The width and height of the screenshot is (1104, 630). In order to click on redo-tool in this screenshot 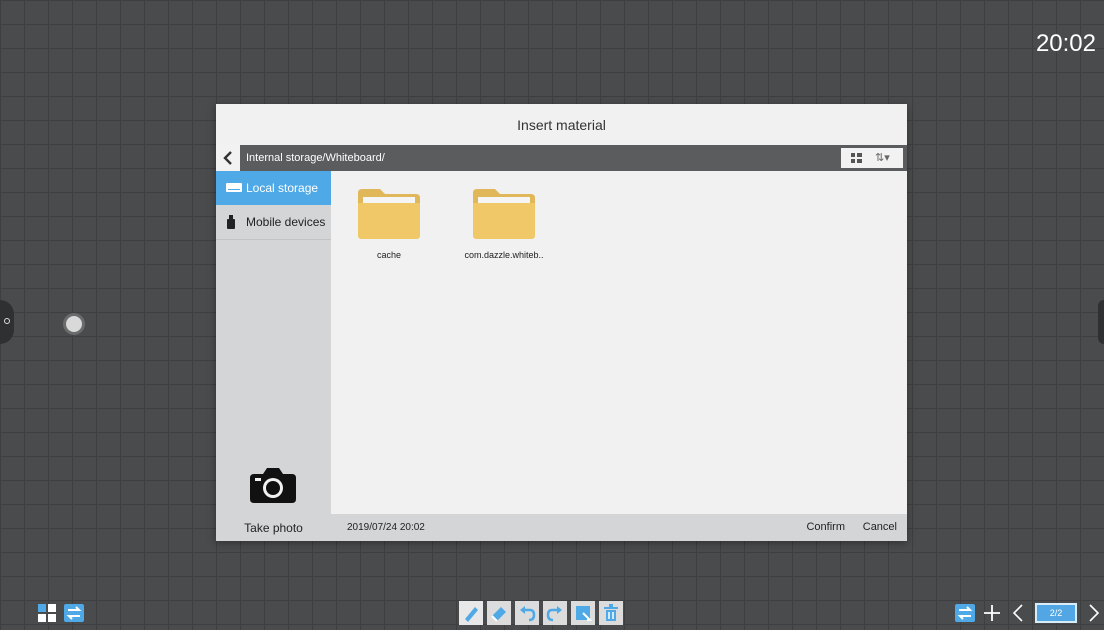, I will do `click(555, 613)`.